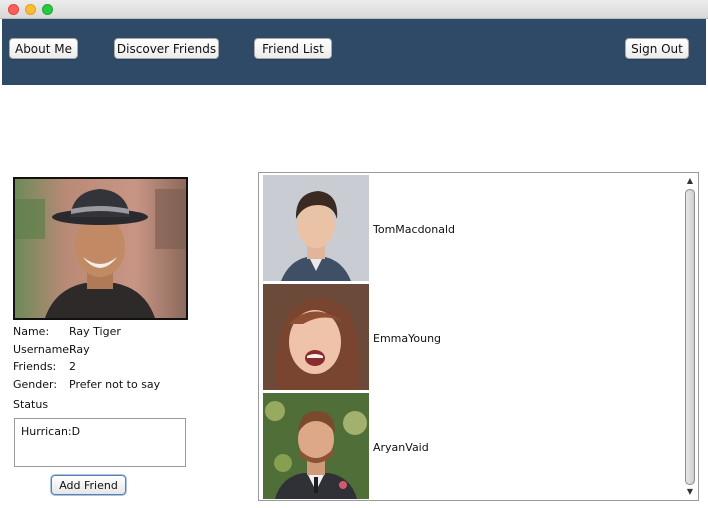 This screenshot has width=708, height=508. Describe the element at coordinates (166, 48) in the screenshot. I see `discover-friends-button: Discover Friends` at that location.